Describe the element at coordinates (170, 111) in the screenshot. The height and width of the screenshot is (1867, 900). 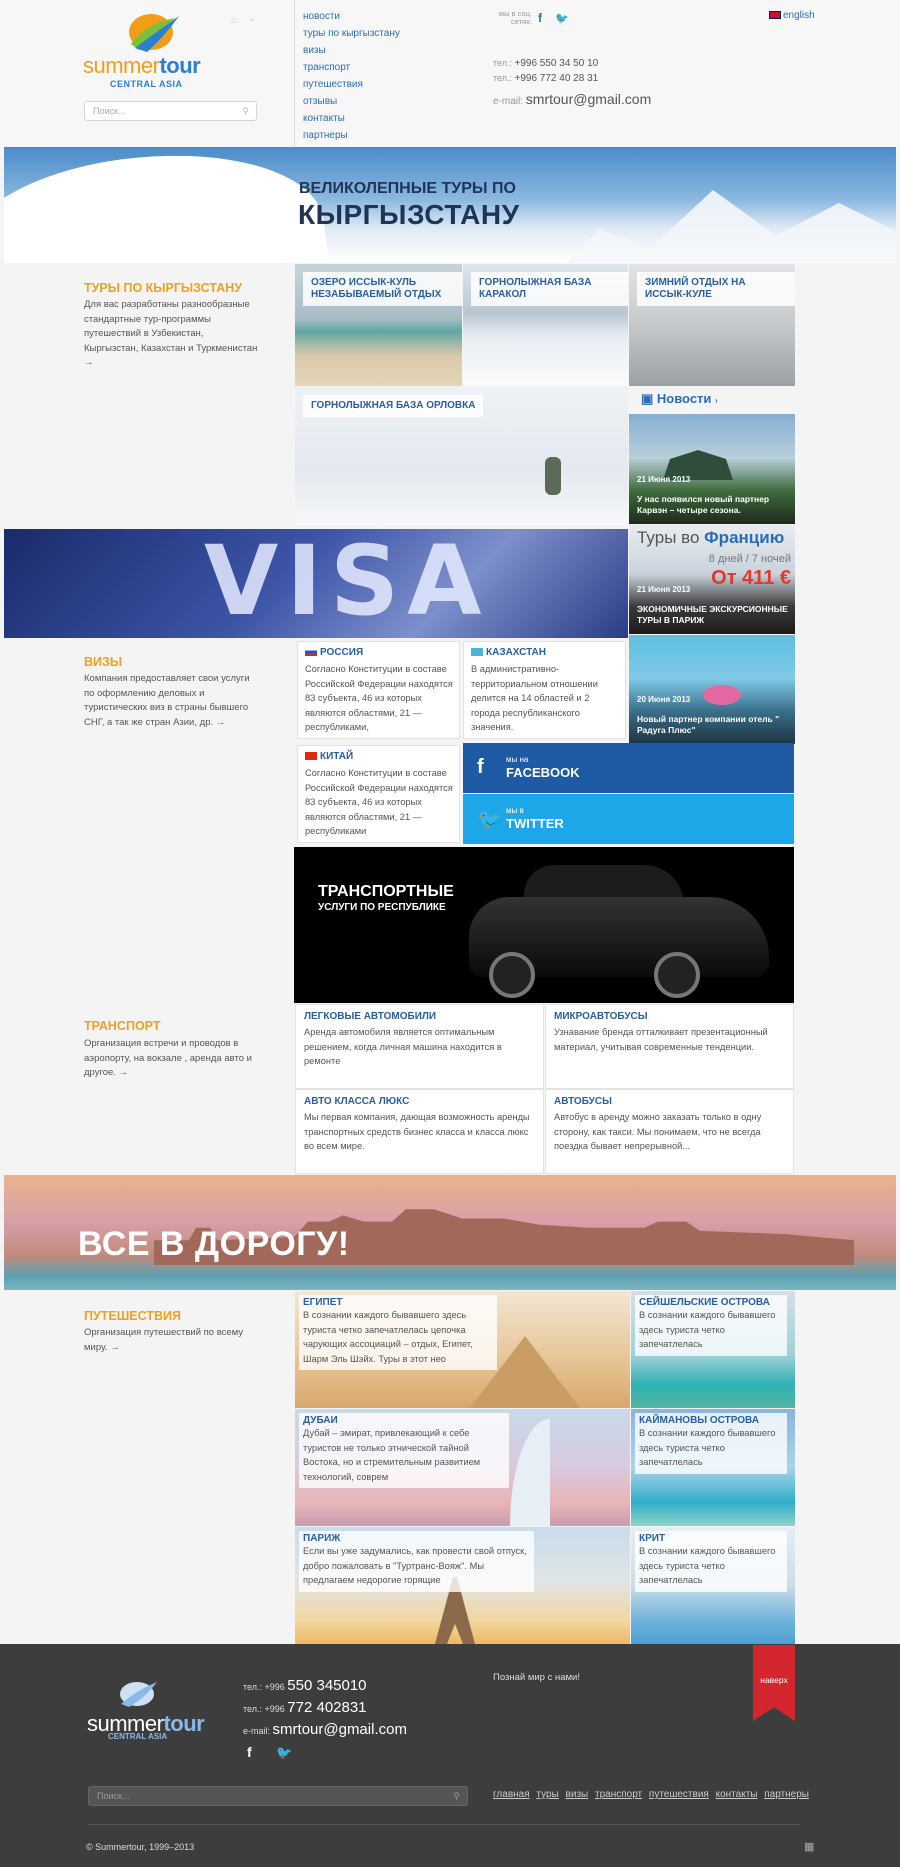
I see `search-input: Поиск... ⚲` at that location.